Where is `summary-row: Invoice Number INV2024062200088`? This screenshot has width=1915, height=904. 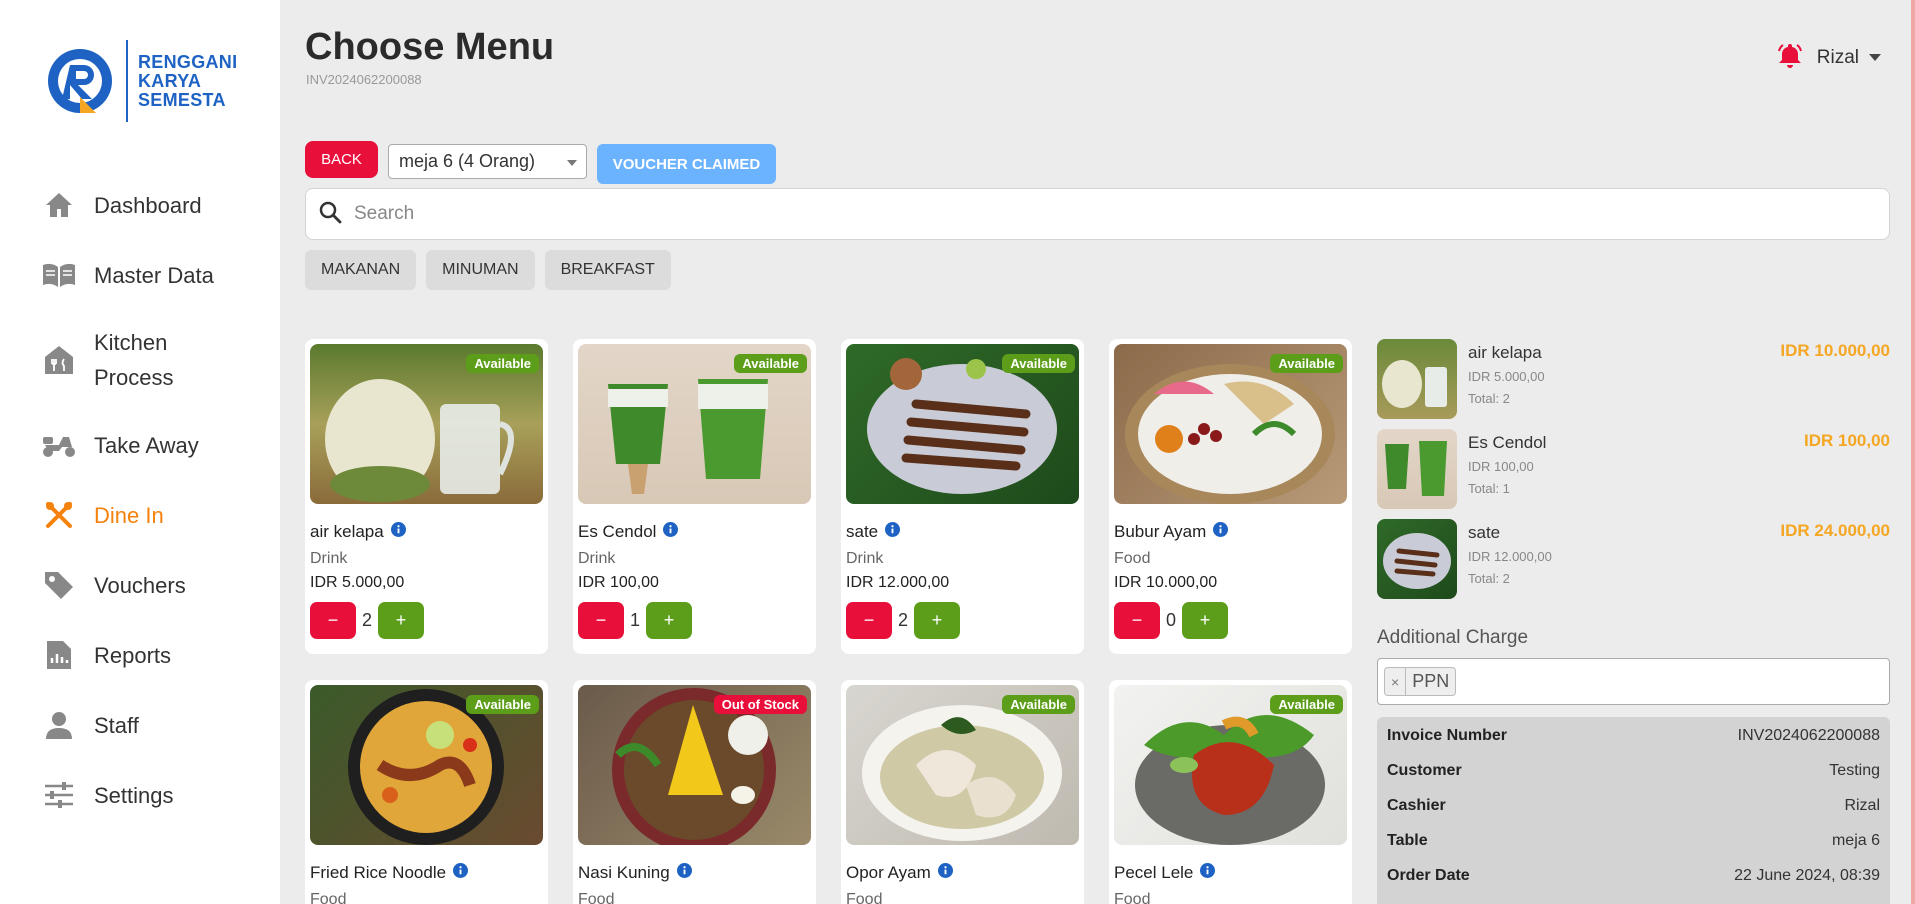
summary-row: Invoice Number INV2024062200088 is located at coordinates (1633, 744).